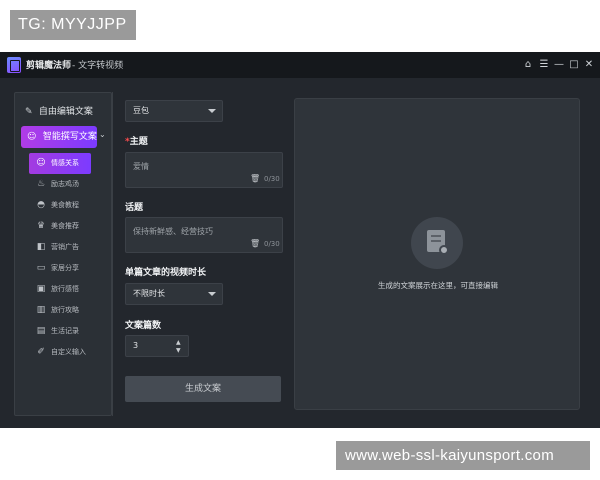 The image size is (600, 480). Describe the element at coordinates (272, 244) in the screenshot. I see `talk-char-count: 0/30` at that location.